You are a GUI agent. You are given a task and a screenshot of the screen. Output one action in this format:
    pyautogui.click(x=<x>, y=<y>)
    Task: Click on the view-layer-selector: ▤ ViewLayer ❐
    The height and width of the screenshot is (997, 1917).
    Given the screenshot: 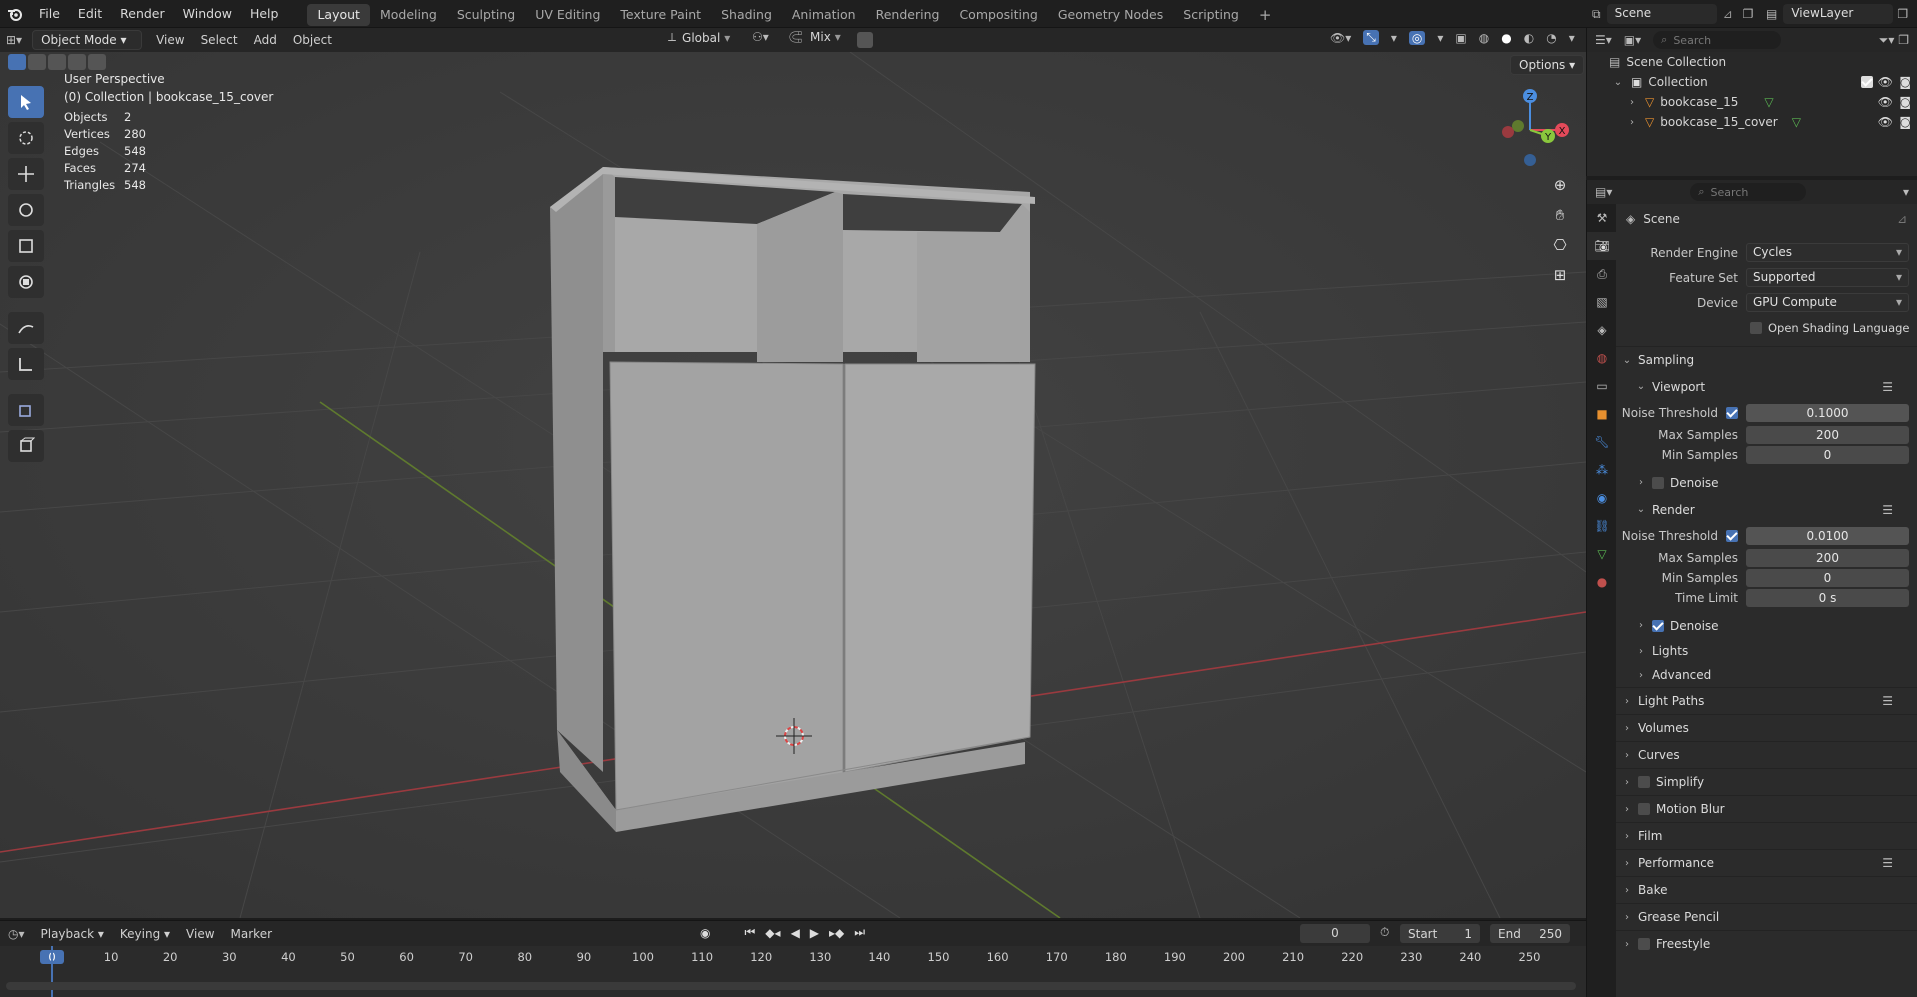 What is the action you would take?
    pyautogui.click(x=1836, y=14)
    